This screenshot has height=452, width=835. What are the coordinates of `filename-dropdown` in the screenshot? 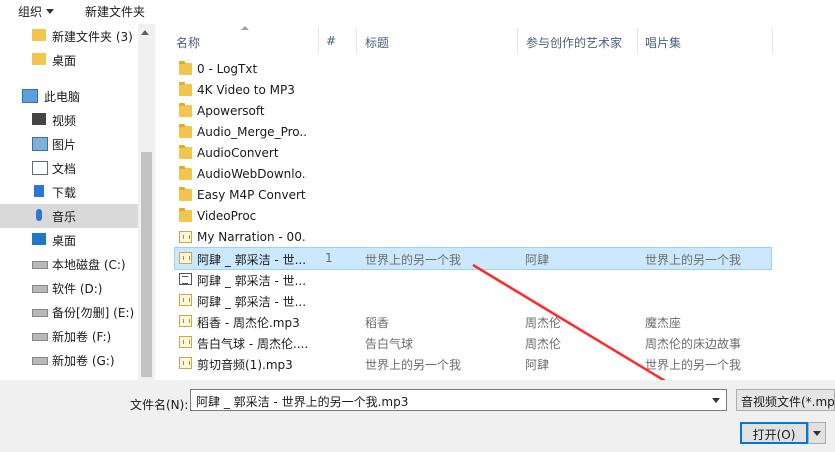 It's located at (717, 400).